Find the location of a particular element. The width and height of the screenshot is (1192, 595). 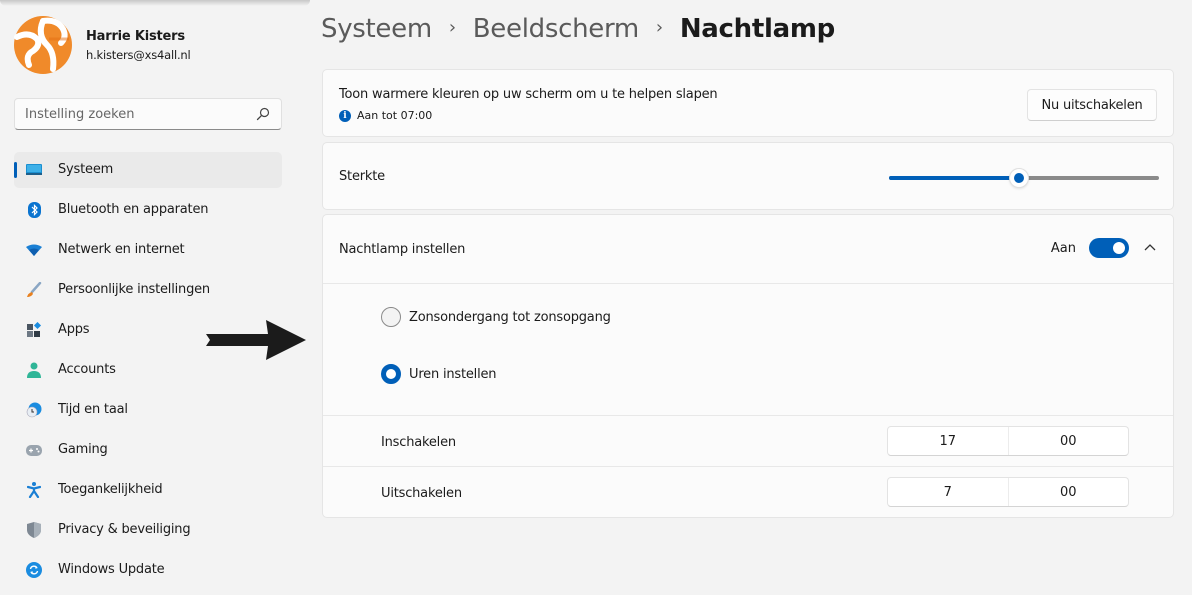

accessibility-icon is located at coordinates (34, 490).